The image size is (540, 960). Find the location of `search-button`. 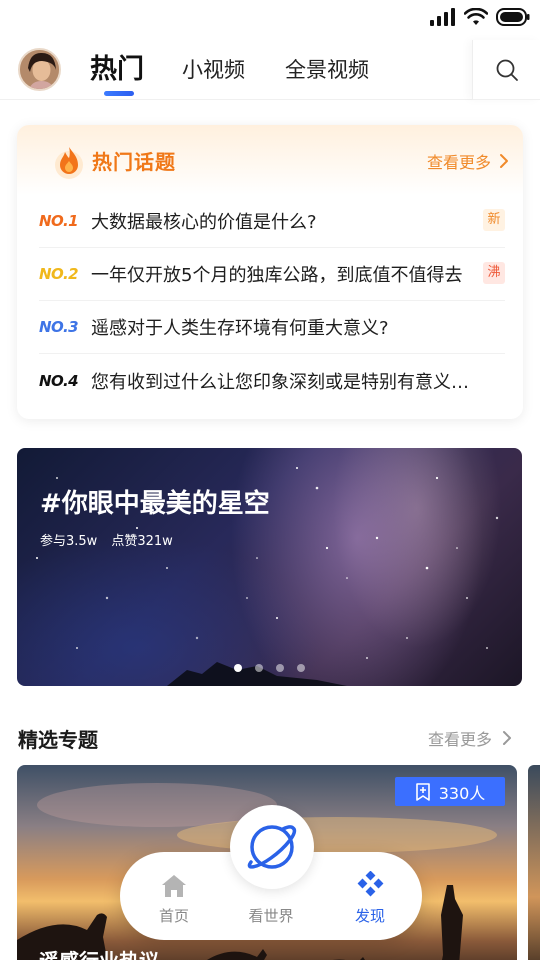

search-button is located at coordinates (506, 70).